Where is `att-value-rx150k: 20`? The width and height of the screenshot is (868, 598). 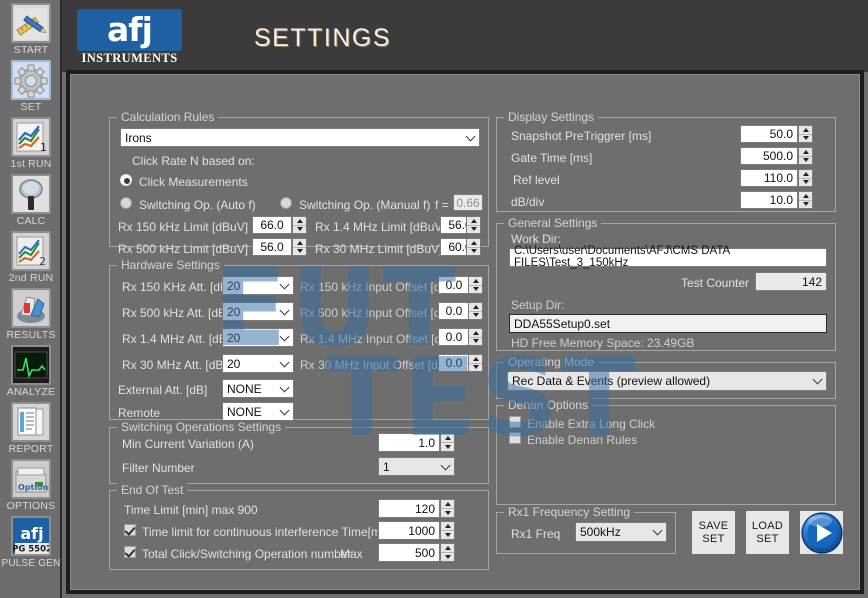
att-value-rx150k: 20 is located at coordinates (234, 285).